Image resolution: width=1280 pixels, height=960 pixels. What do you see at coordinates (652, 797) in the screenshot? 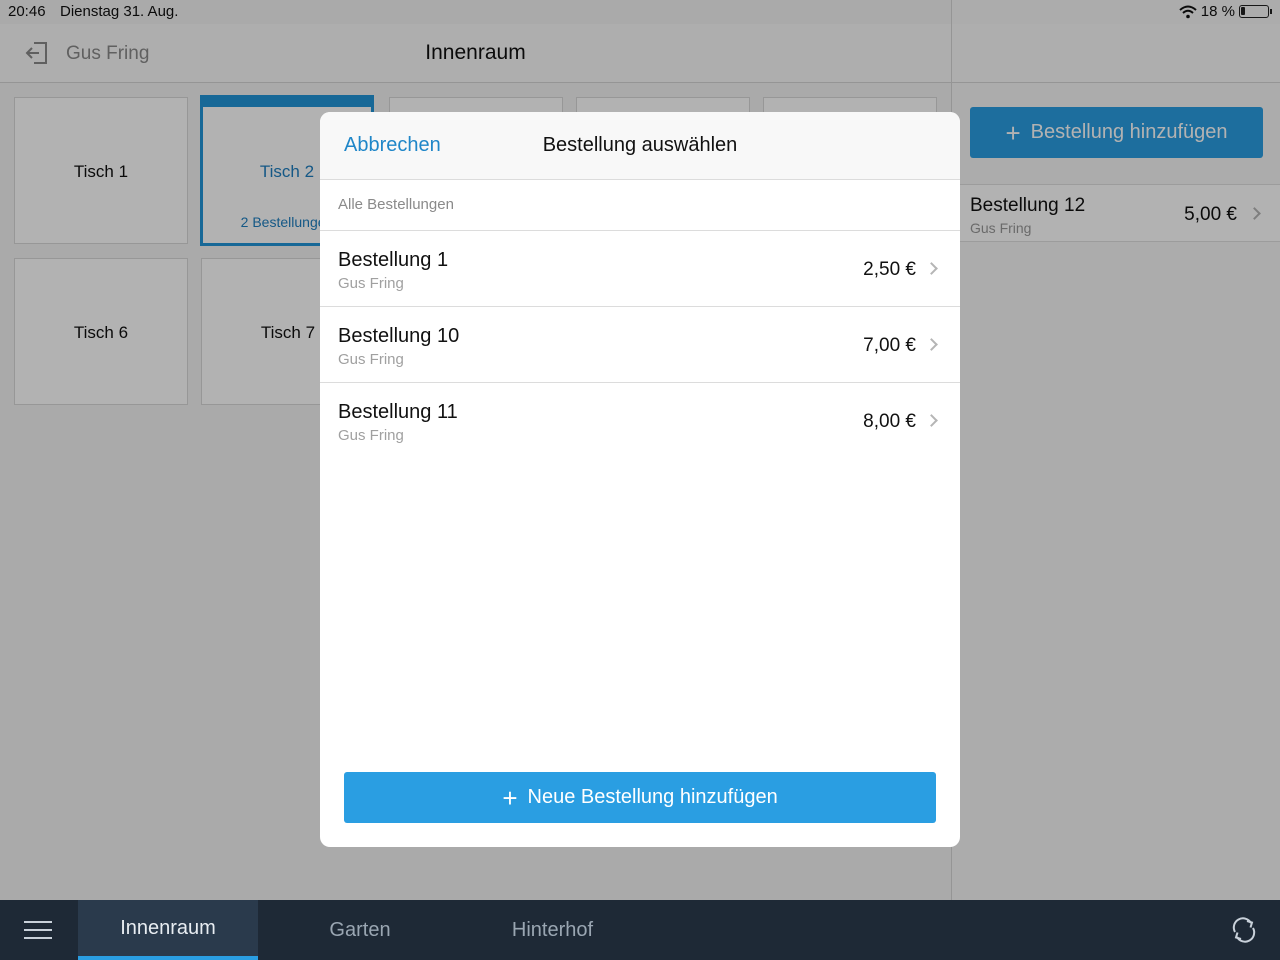
I see `new-order-label: Neue Bestellung hinzufügen` at bounding box center [652, 797].